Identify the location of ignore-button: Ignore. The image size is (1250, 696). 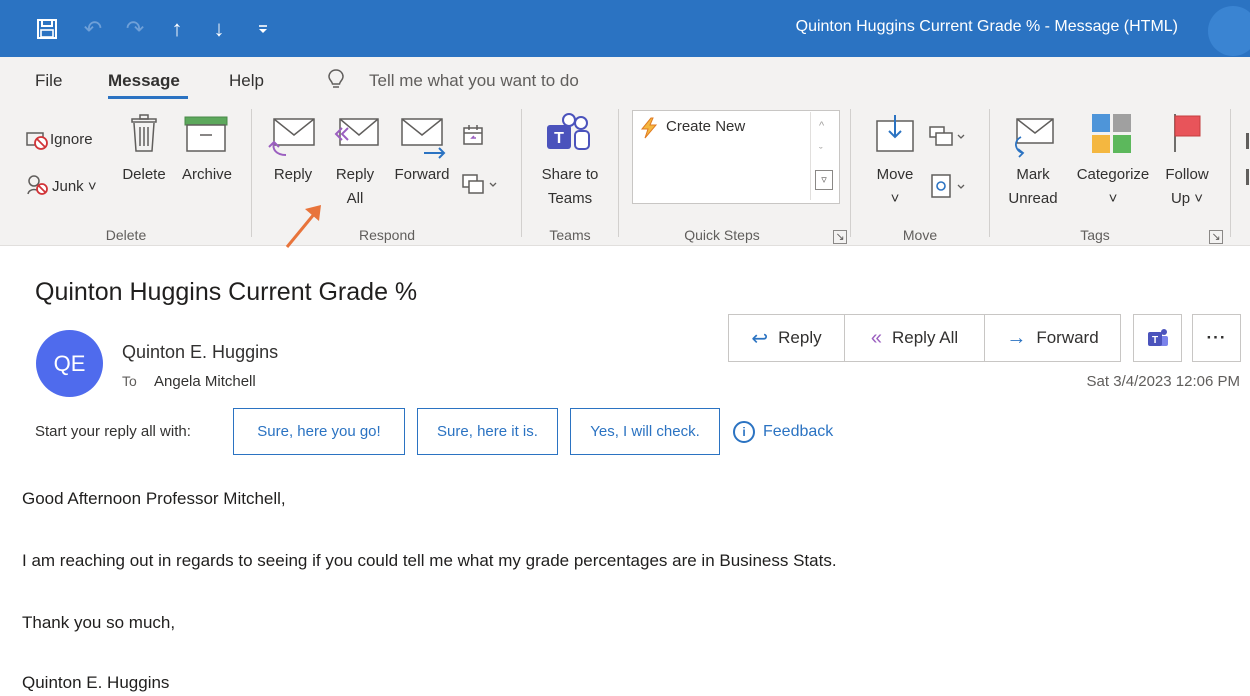
(71, 140).